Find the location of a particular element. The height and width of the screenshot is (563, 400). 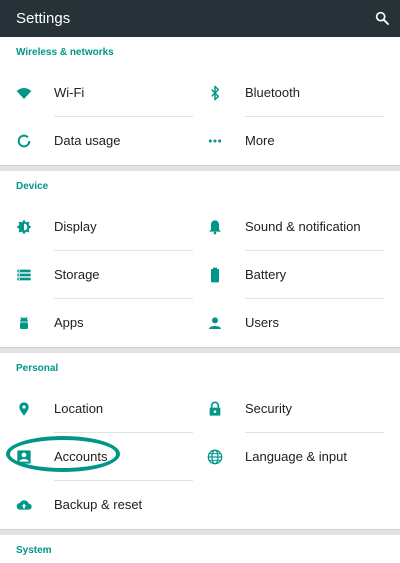

settings-item-battery: Battery is located at coordinates (297, 275).